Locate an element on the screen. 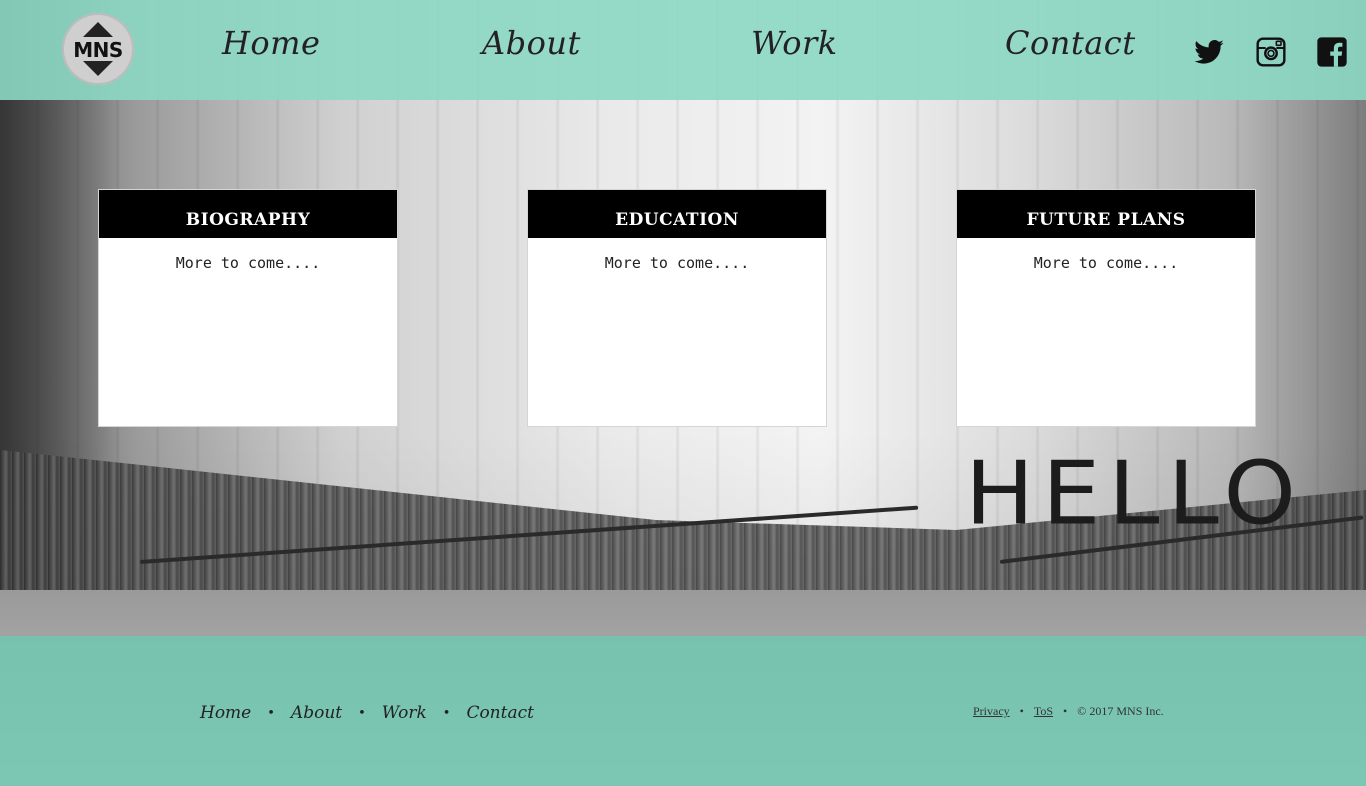  card-title: EDUCATION is located at coordinates (677, 214).